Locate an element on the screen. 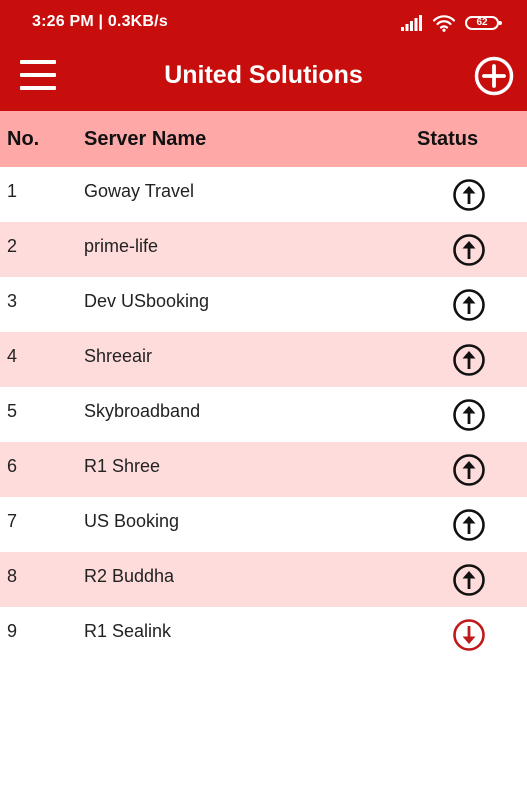 This screenshot has height=800, width=527. signal-icon is located at coordinates (412, 23).